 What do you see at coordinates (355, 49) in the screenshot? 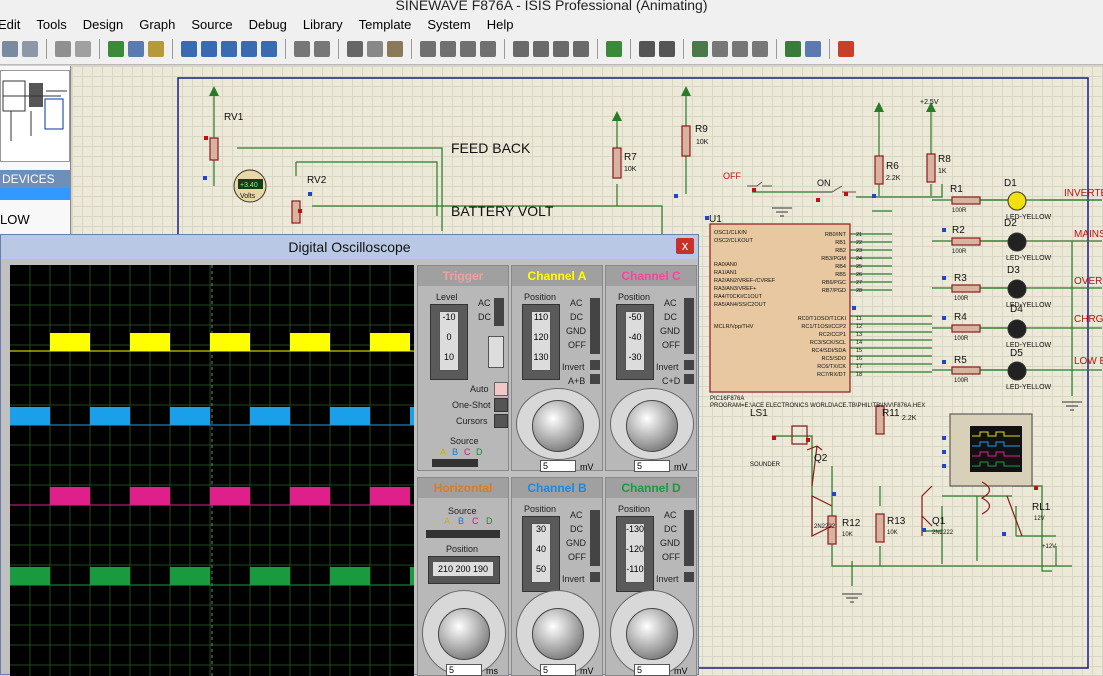
I see `cut-icon` at bounding box center [355, 49].